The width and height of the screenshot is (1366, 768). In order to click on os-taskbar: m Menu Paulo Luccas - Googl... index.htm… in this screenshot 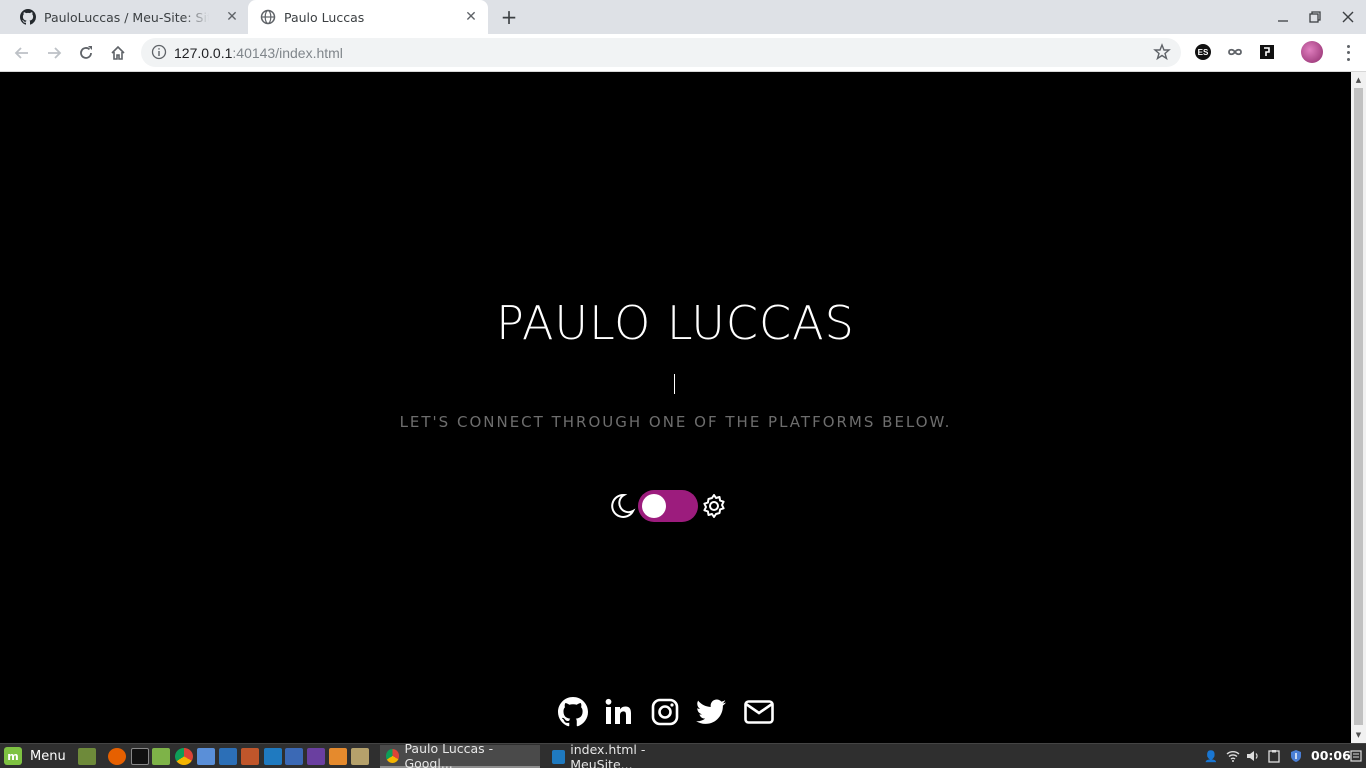, I will do `click(683, 754)`.